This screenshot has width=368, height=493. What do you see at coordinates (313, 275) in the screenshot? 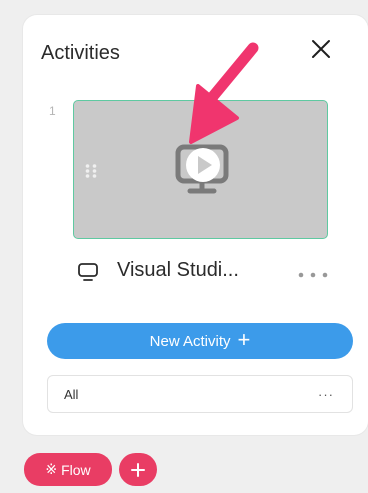
I see `ellipsis-icon` at bounding box center [313, 275].